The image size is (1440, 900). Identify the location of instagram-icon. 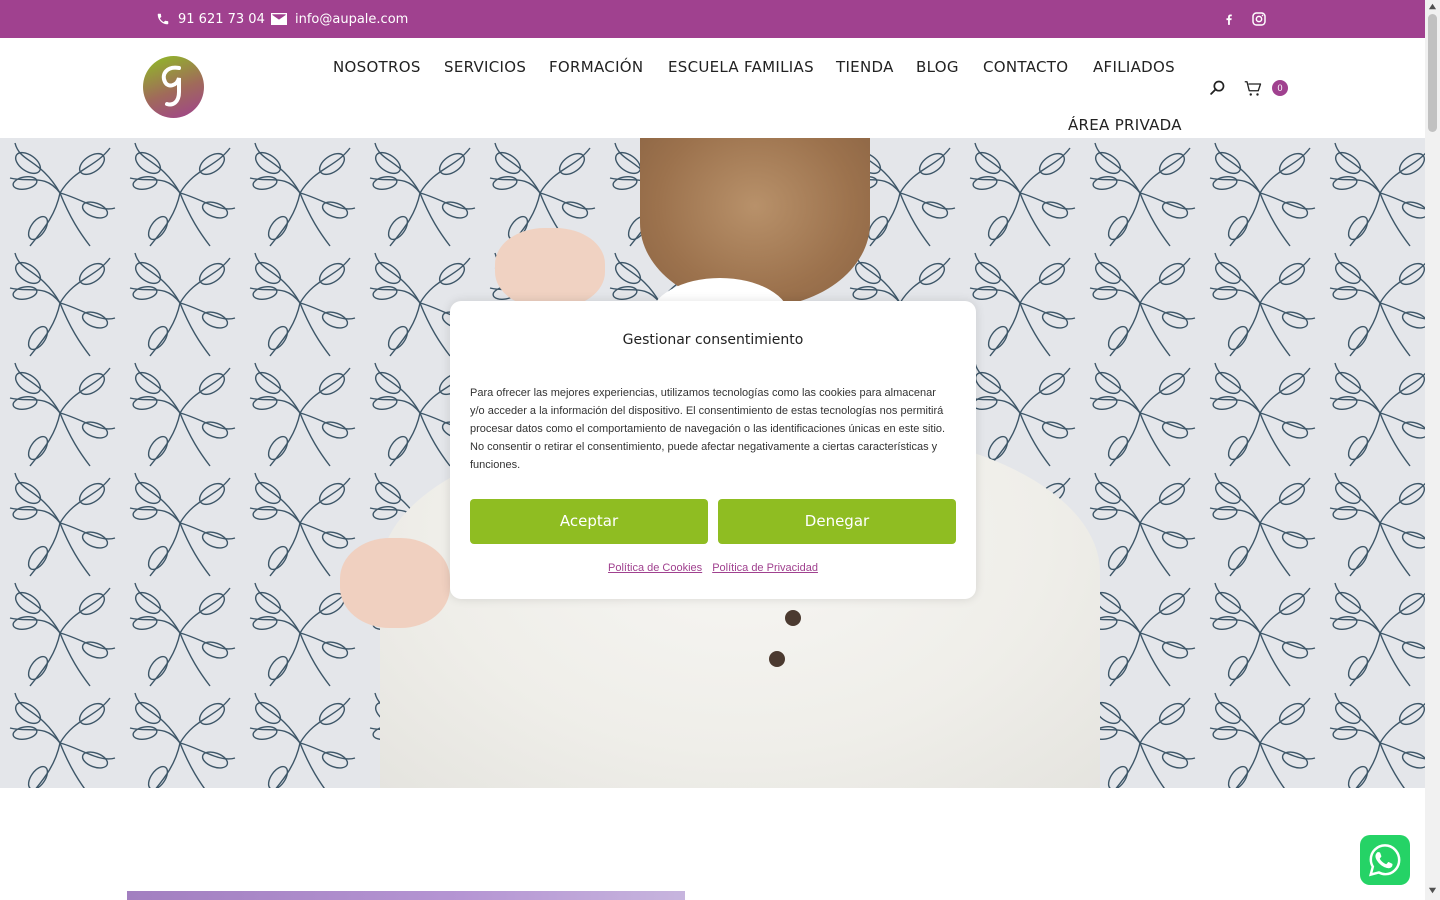
(1259, 19).